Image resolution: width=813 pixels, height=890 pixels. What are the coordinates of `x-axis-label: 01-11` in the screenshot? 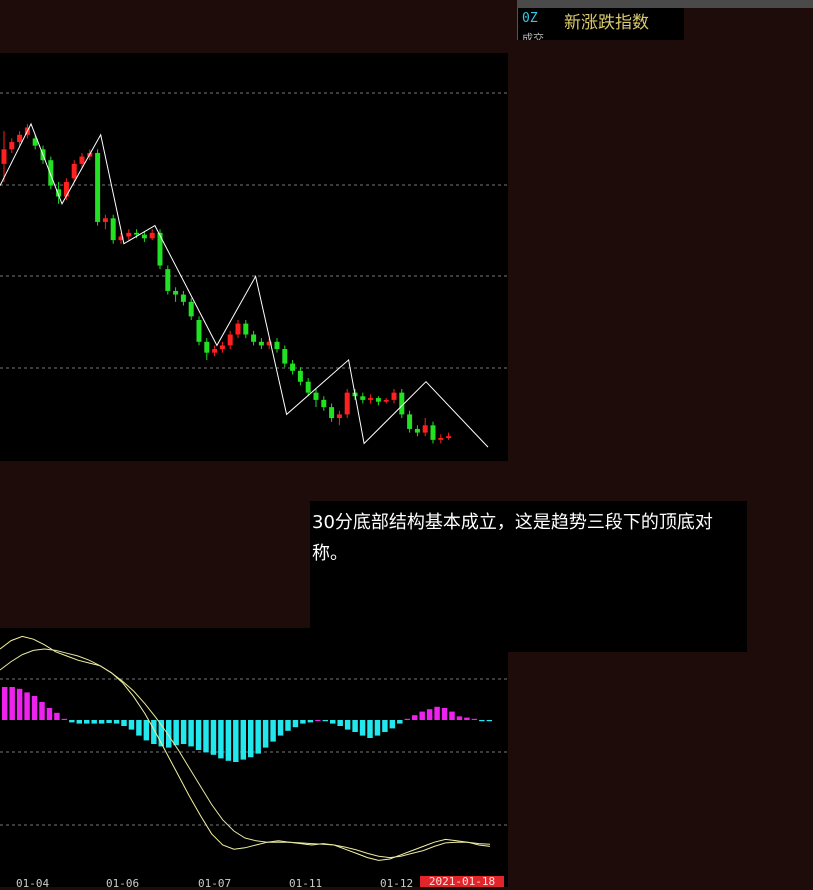 It's located at (306, 883).